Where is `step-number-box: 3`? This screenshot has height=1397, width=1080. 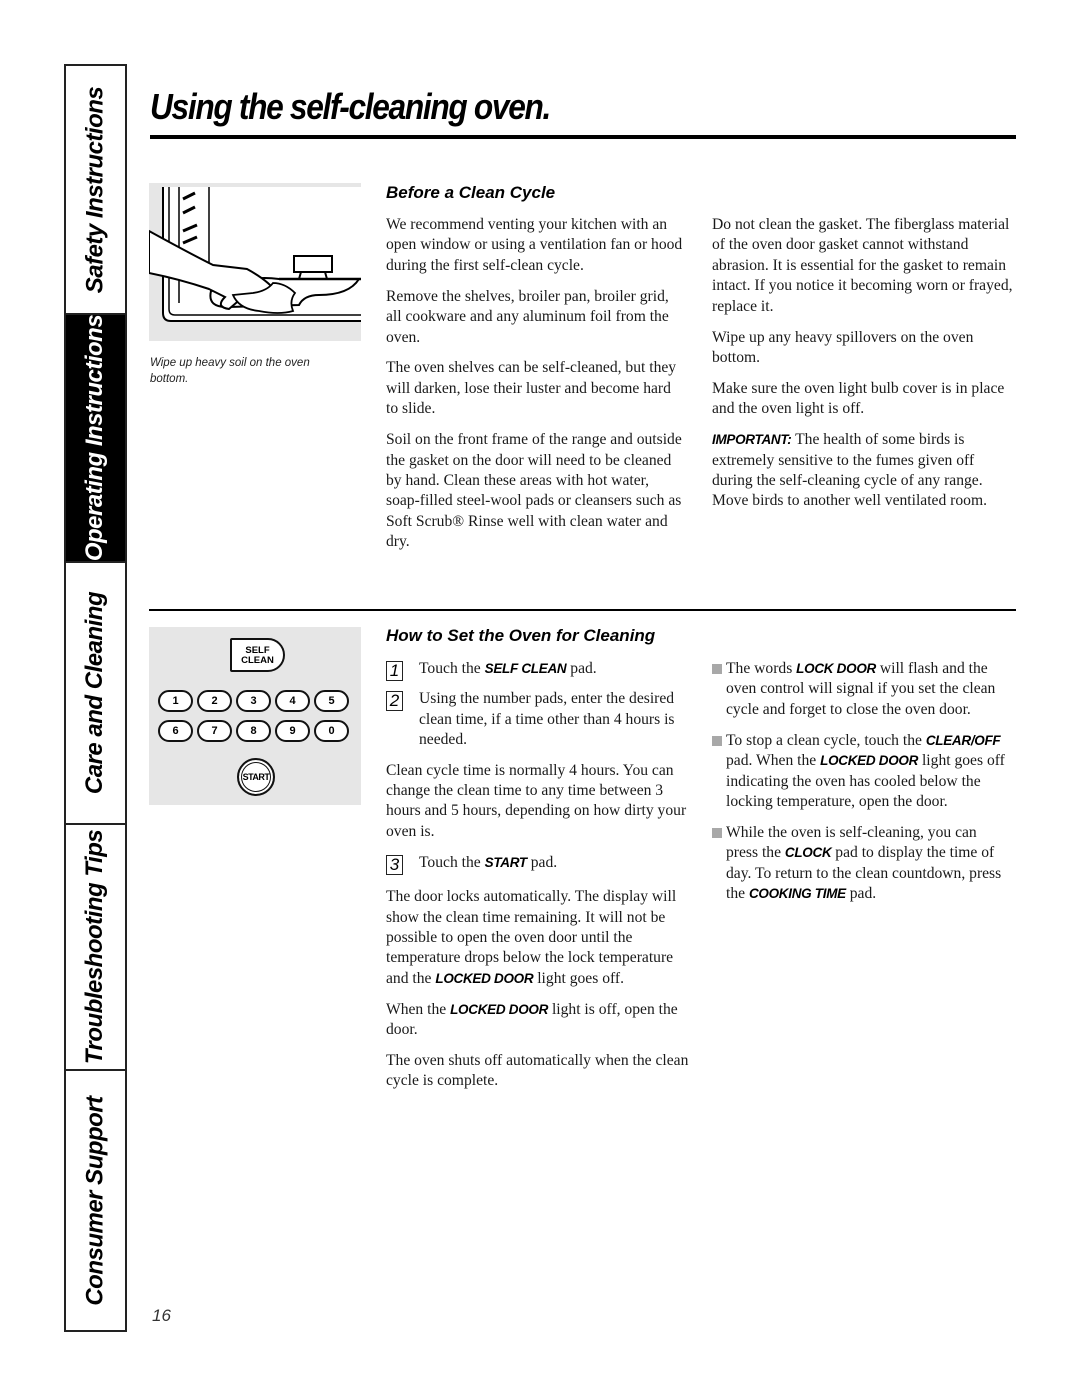
step-number-box: 3 is located at coordinates (394, 864).